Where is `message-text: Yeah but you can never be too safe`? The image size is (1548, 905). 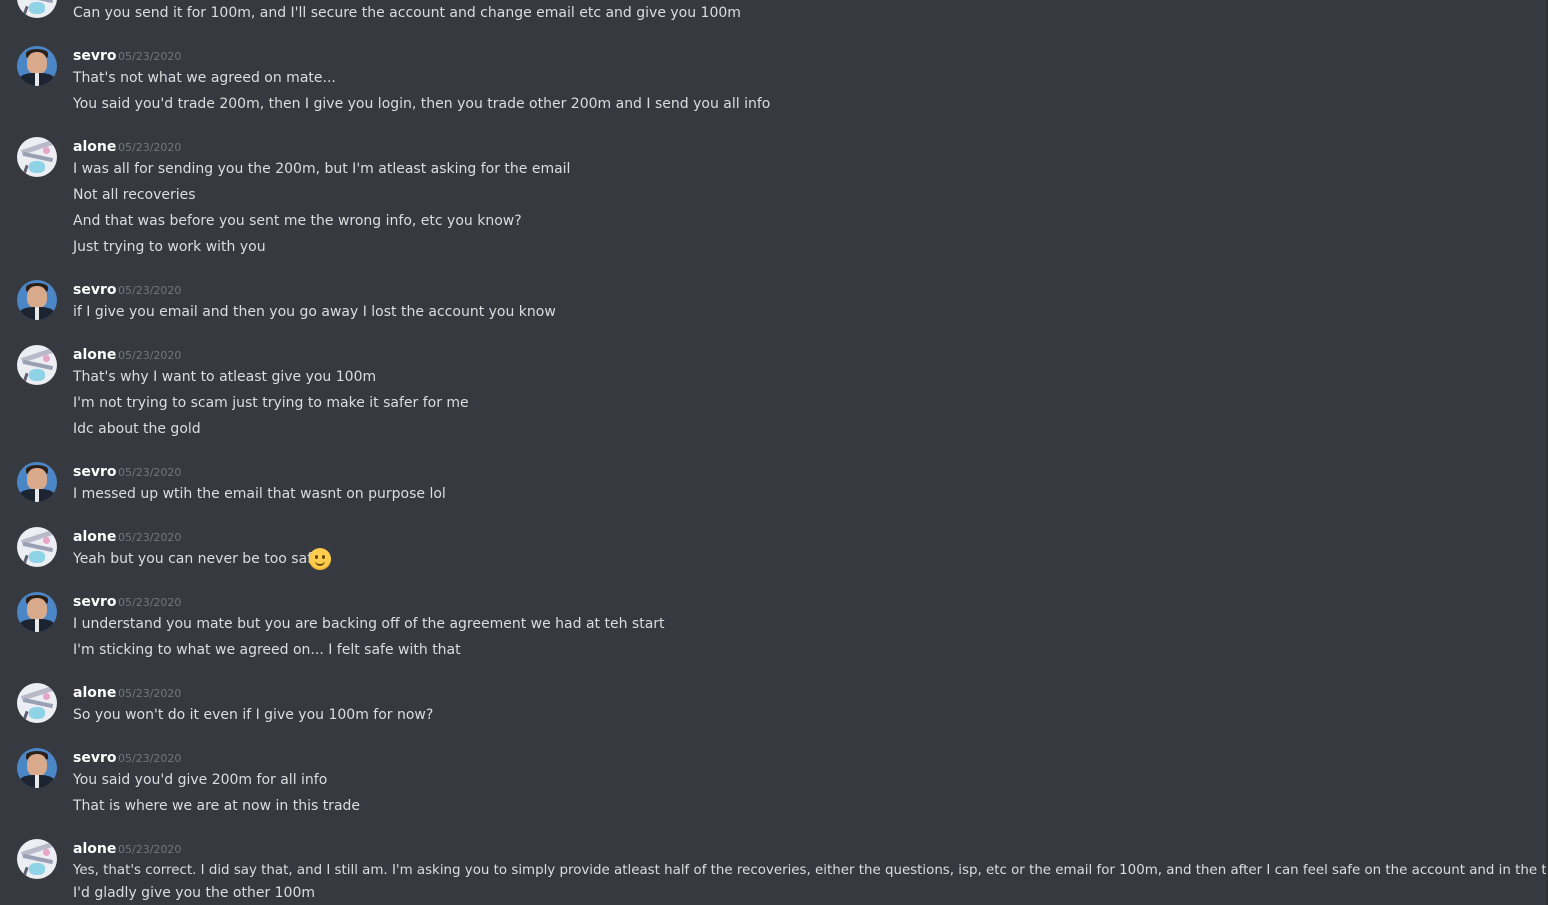 message-text: Yeah but you can never be too safe is located at coordinates (197, 559).